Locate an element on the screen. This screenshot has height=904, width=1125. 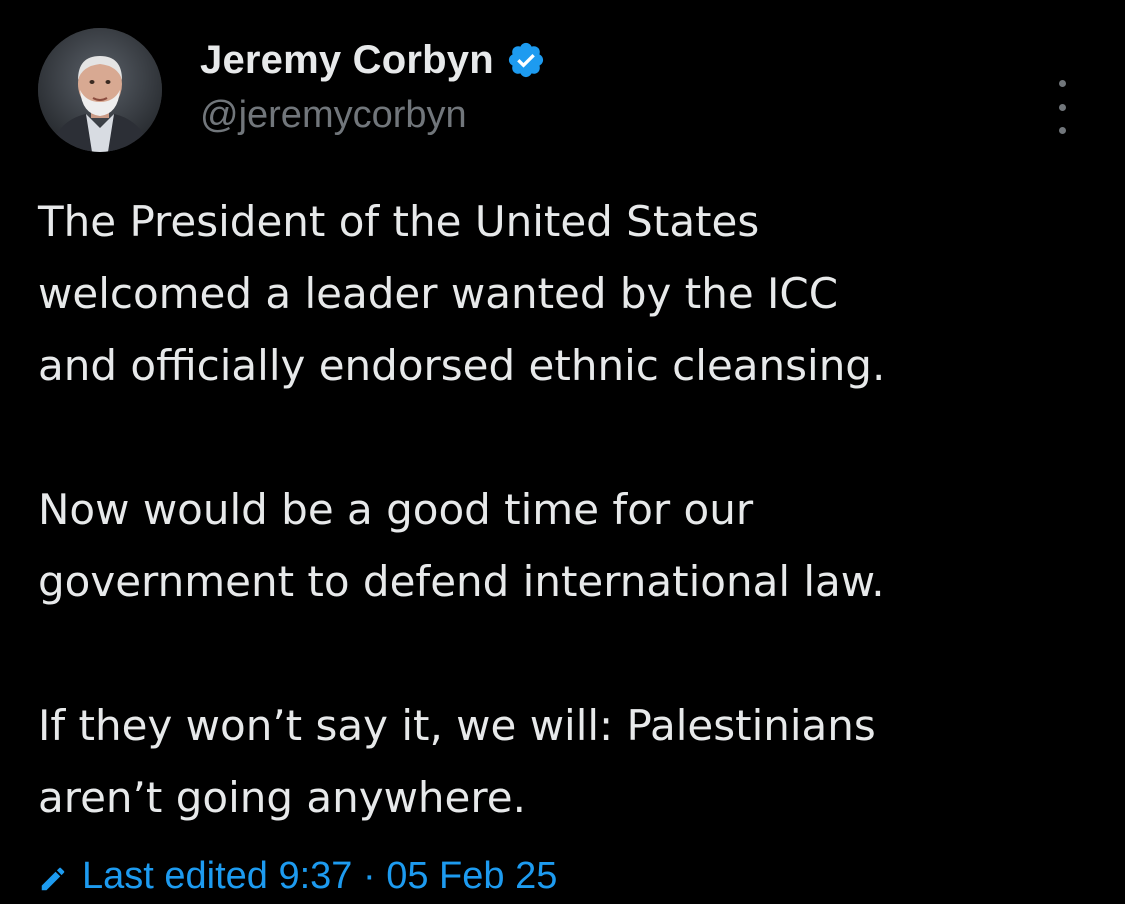
avatar-image is located at coordinates (100, 90).